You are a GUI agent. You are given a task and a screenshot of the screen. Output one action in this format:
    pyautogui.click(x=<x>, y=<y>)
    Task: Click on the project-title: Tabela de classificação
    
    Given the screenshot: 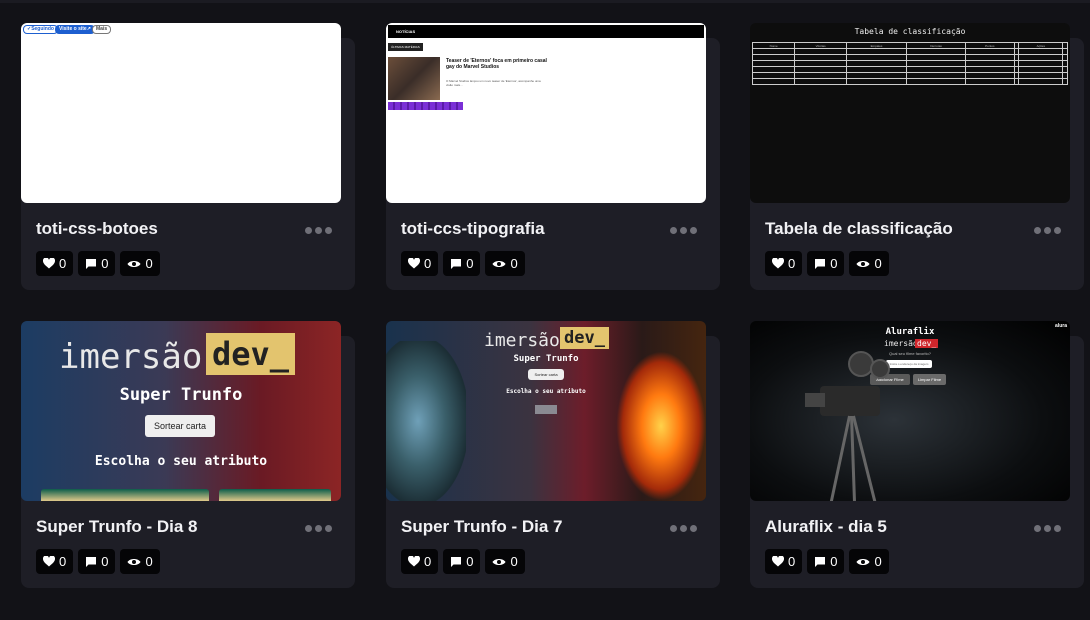 What is the action you would take?
    pyautogui.click(x=859, y=229)
    